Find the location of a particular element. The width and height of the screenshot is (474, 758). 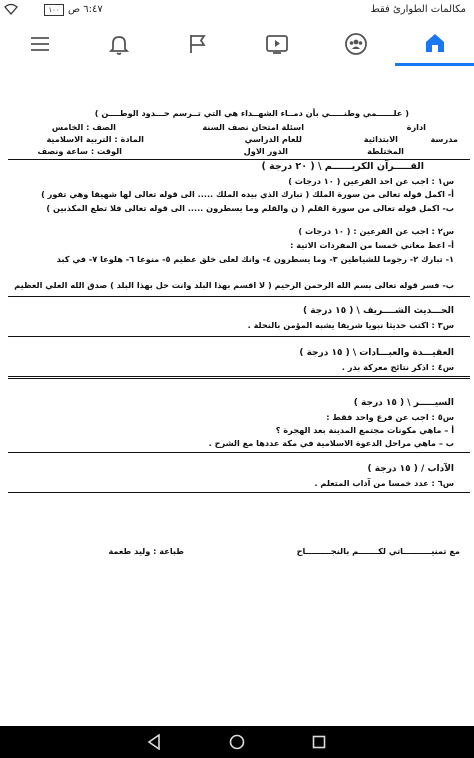

bell-icon is located at coordinates (118, 45).